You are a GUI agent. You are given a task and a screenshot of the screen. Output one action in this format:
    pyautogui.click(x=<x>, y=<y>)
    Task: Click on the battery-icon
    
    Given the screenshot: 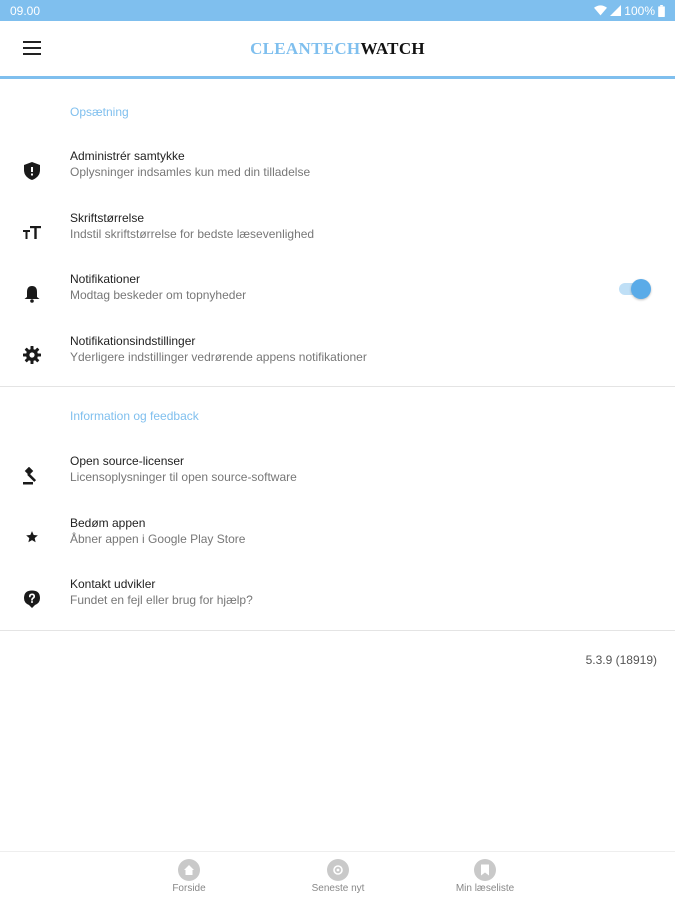 What is the action you would take?
    pyautogui.click(x=661, y=10)
    